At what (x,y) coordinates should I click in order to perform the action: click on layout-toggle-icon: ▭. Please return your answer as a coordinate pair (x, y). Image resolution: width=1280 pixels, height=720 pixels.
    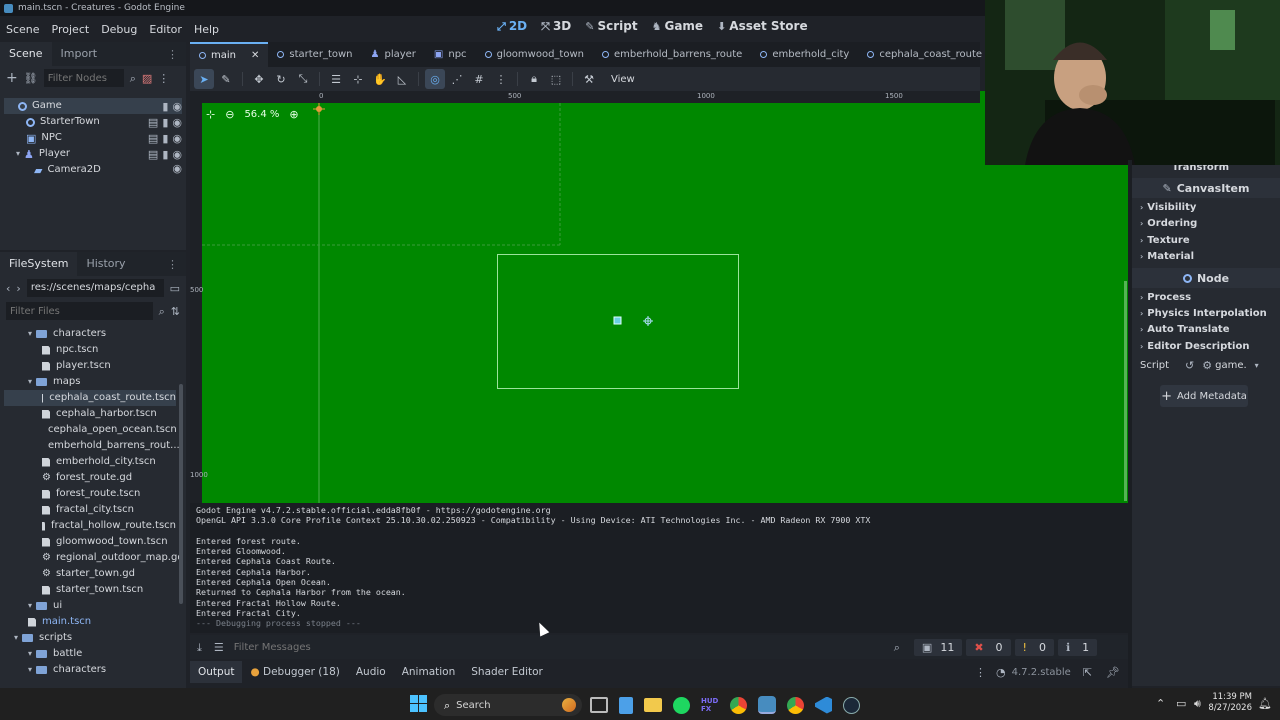
    Looking at the image, I should click on (175, 288).